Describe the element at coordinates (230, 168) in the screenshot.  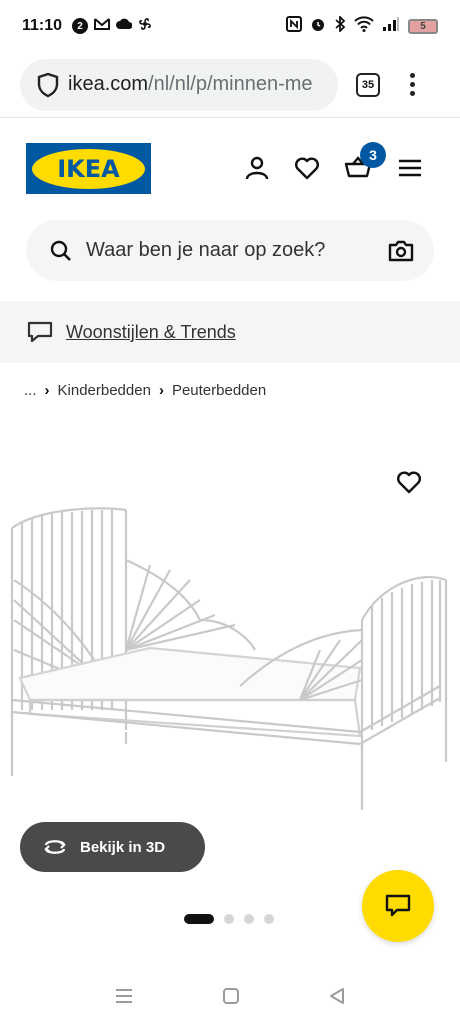
I see `site-header: IKEA 3` at that location.